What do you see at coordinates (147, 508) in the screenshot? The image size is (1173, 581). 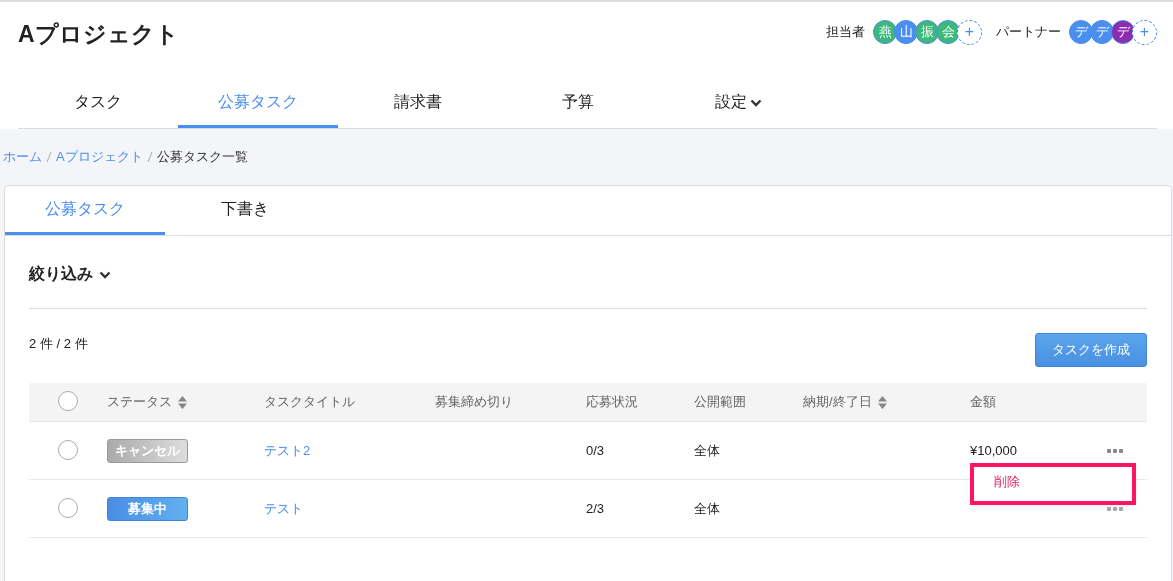 I see `status-badge: 募集中` at bounding box center [147, 508].